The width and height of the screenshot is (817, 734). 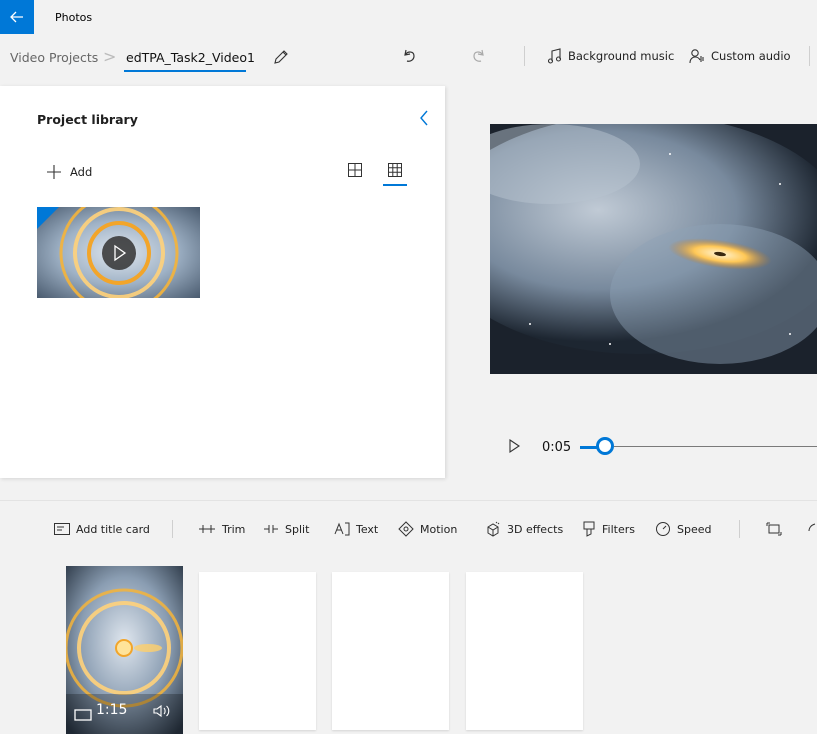 I want to click on trim-icon, so click(x=207, y=529).